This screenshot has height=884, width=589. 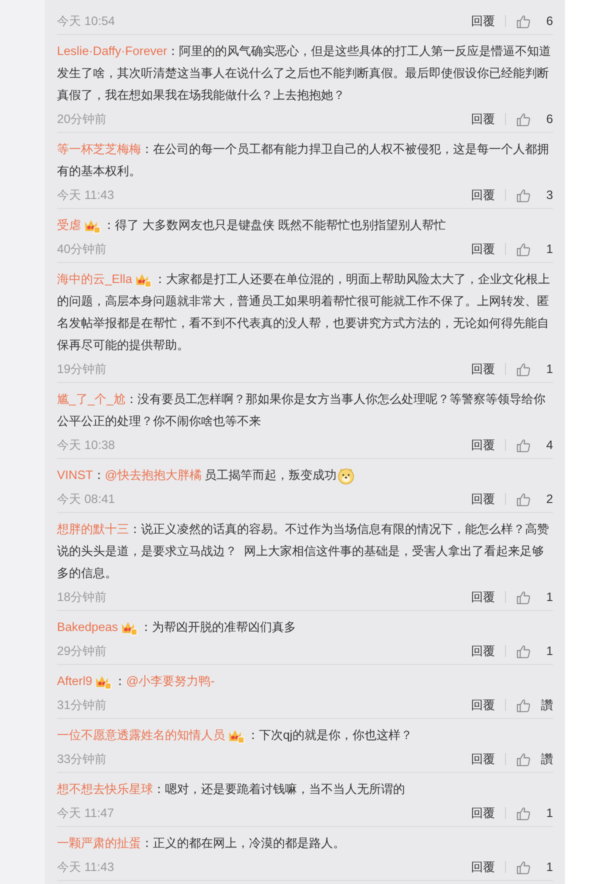 What do you see at coordinates (75, 475) in the screenshot?
I see `user-name-link: VINST` at bounding box center [75, 475].